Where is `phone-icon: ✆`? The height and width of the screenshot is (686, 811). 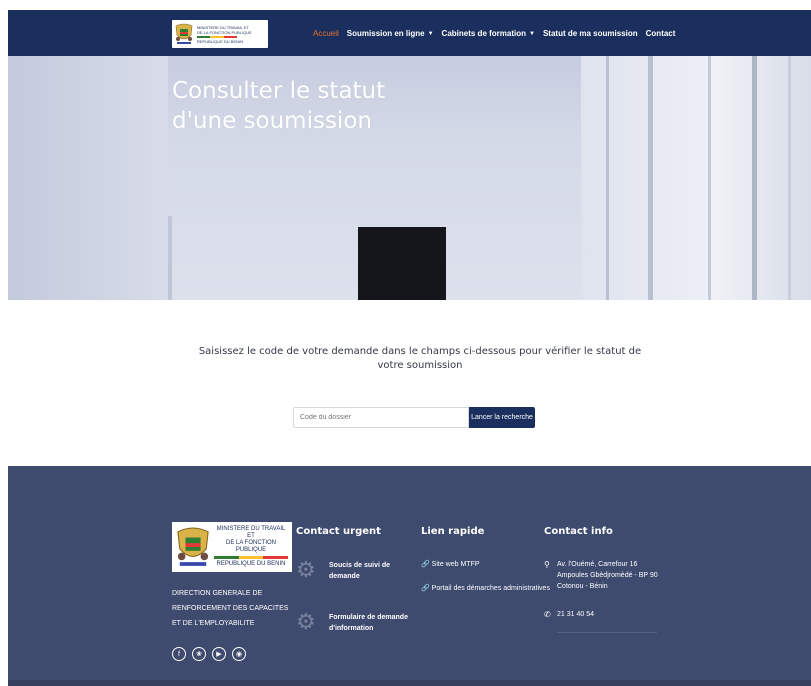 phone-icon: ✆ is located at coordinates (547, 614).